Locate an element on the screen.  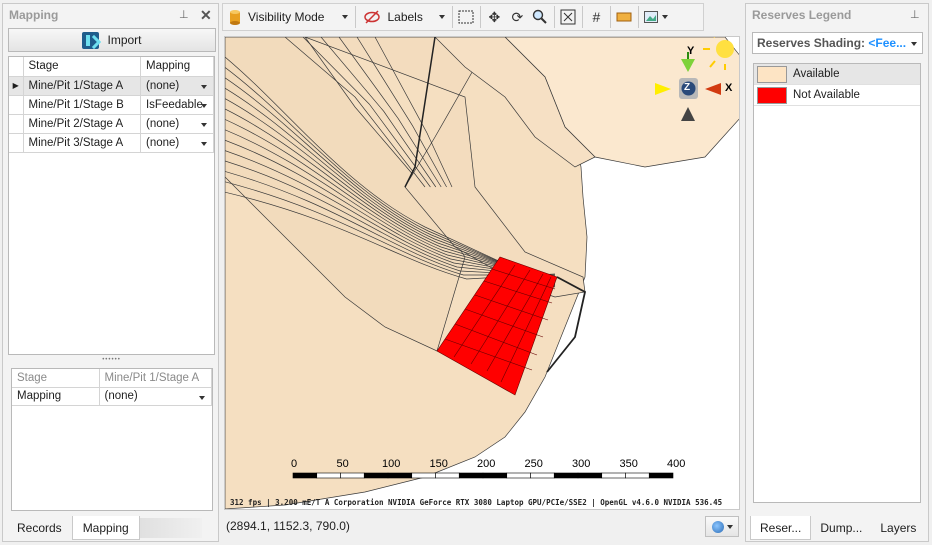
reserves-legend-header: Reserves Legend ⊥ is located at coordinates (837, 15).